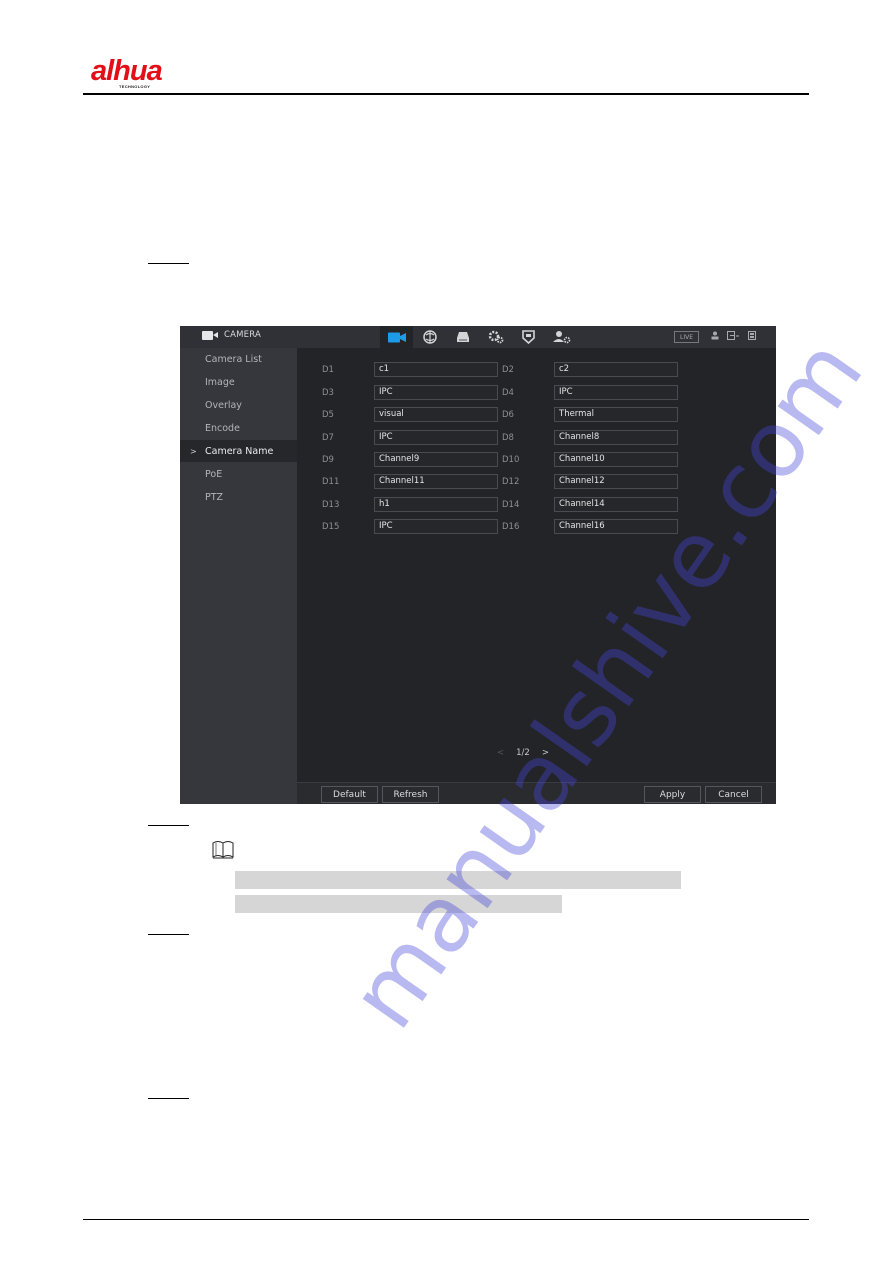 This screenshot has height=1263, width=893. Describe the element at coordinates (500, 753) in the screenshot. I see `prev-page-button: <` at that location.